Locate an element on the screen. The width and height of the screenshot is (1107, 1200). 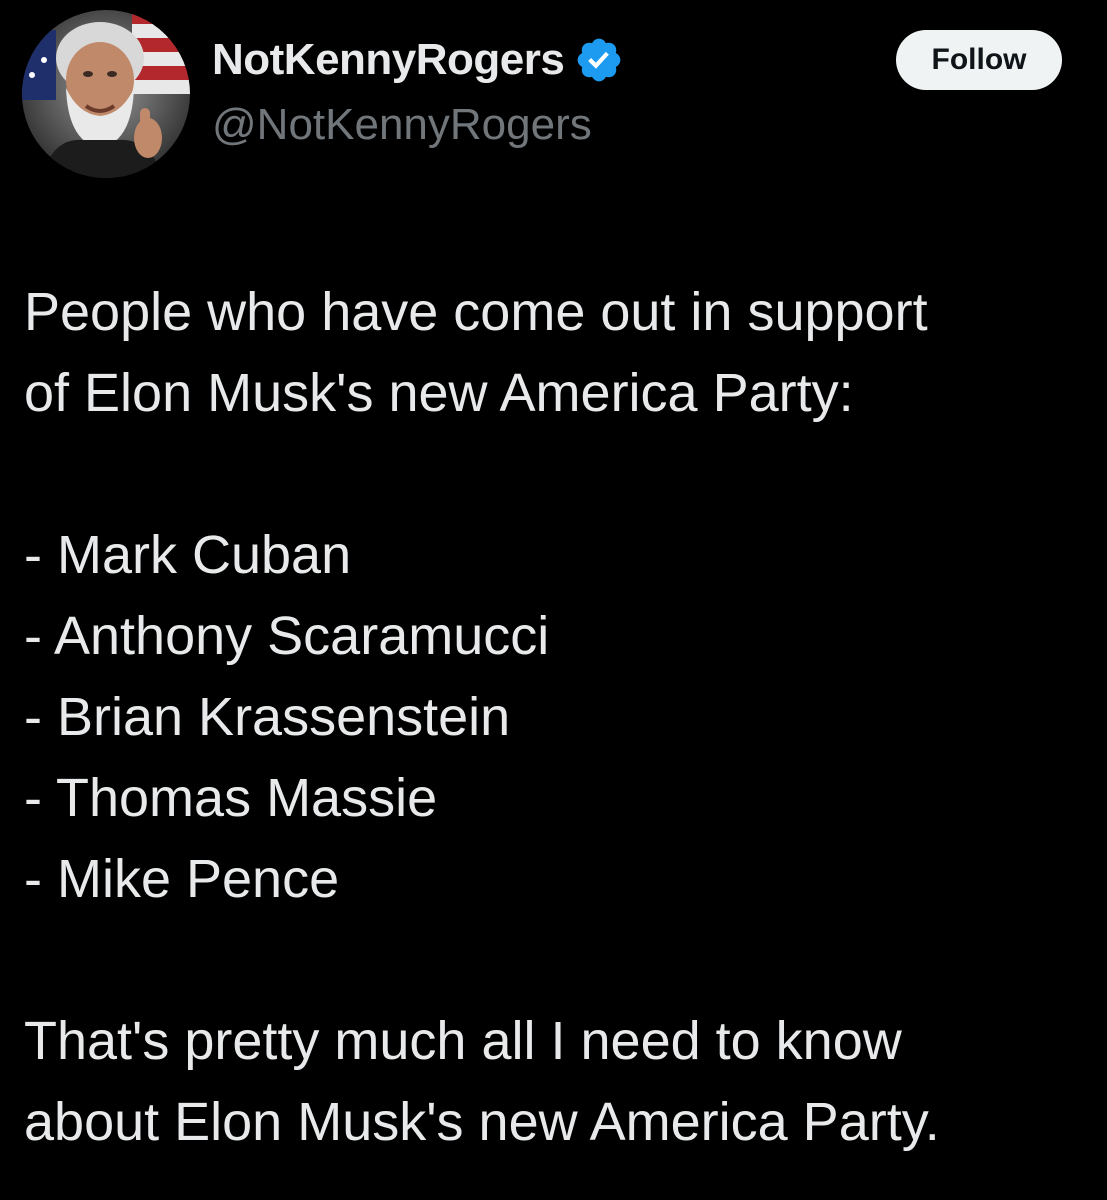
verified-badge-icon is located at coordinates (599, 60).